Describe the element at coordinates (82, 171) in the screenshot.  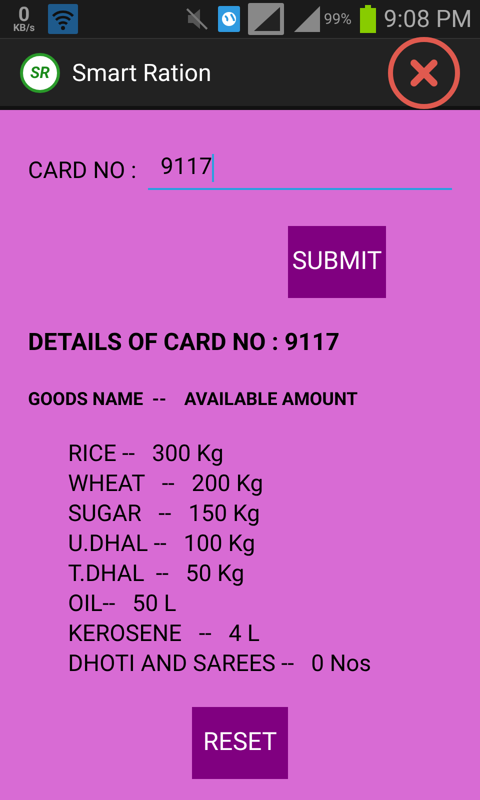
I see `card-no-label: CARD NO :` at that location.